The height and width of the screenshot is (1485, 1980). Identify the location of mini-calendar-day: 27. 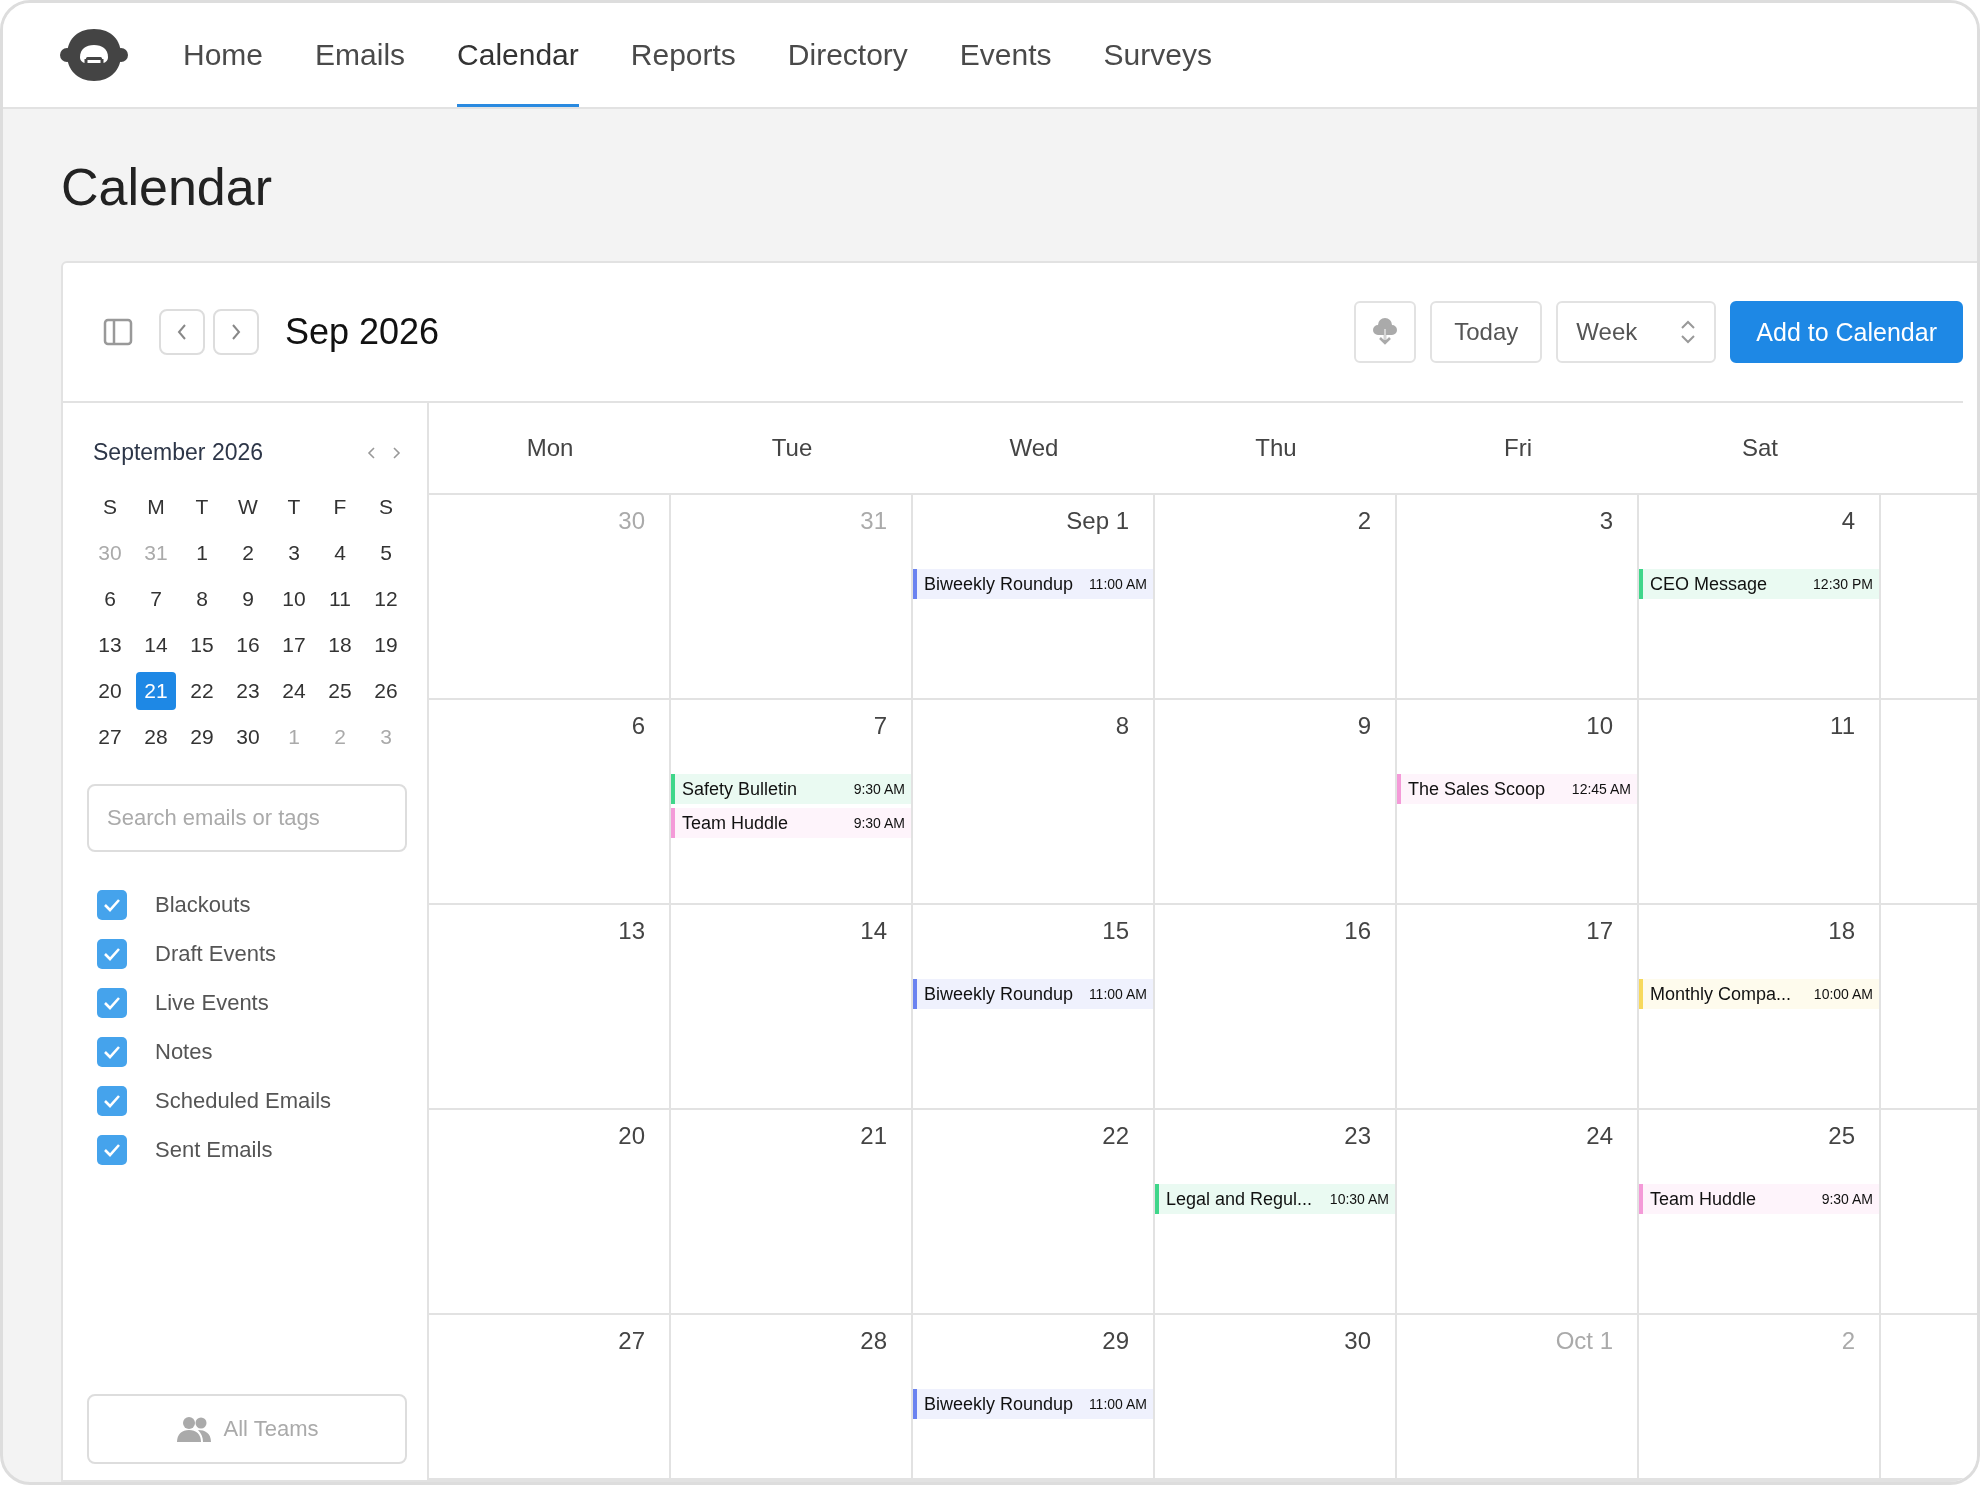
(110, 737).